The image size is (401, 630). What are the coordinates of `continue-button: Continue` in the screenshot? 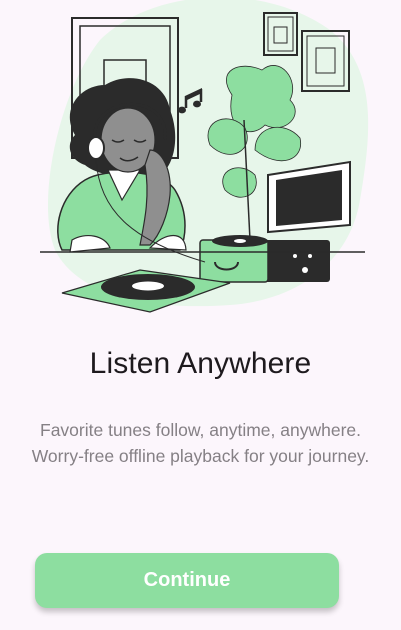 It's located at (187, 580).